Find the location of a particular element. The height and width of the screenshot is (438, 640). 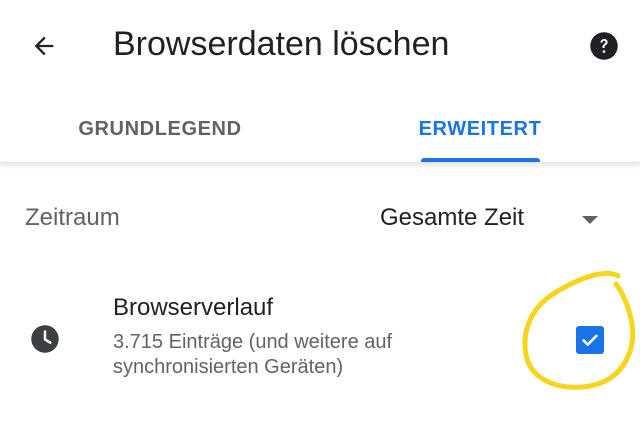

clock-icon is located at coordinates (45, 339).